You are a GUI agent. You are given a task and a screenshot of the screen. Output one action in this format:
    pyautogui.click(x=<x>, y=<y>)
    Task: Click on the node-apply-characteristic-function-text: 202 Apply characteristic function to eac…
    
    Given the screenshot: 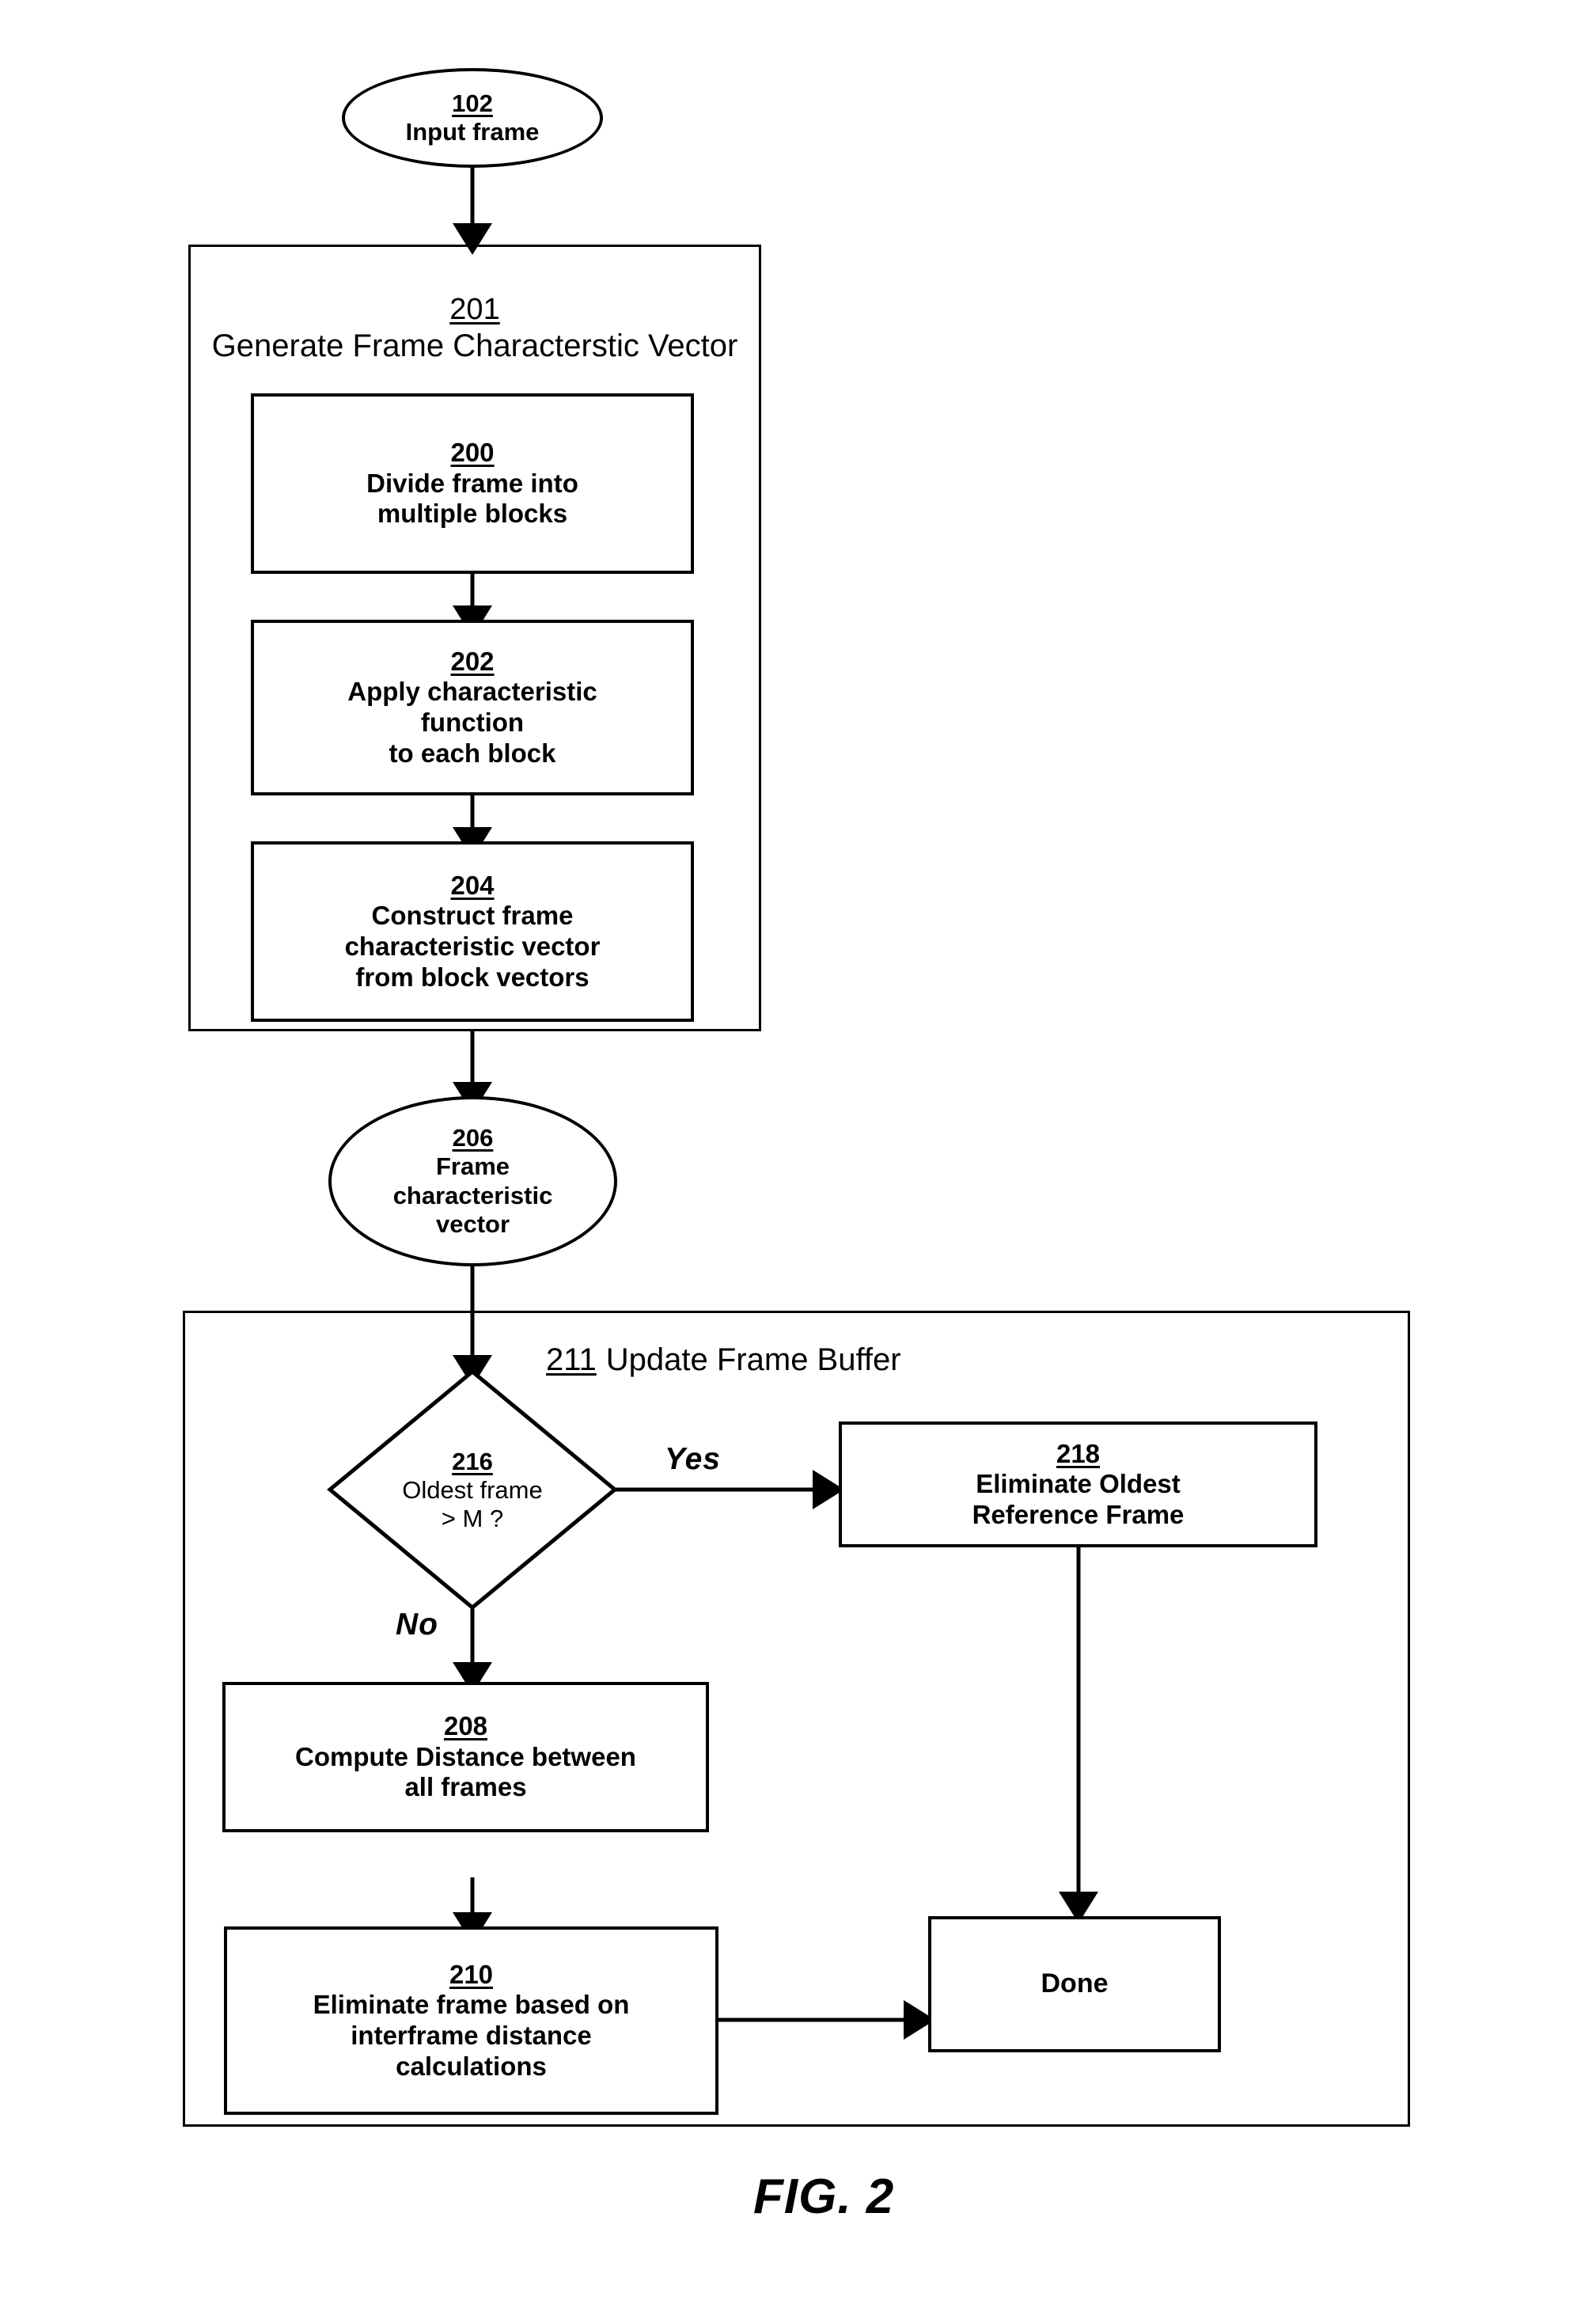 What is the action you would take?
    pyautogui.click(x=472, y=708)
    